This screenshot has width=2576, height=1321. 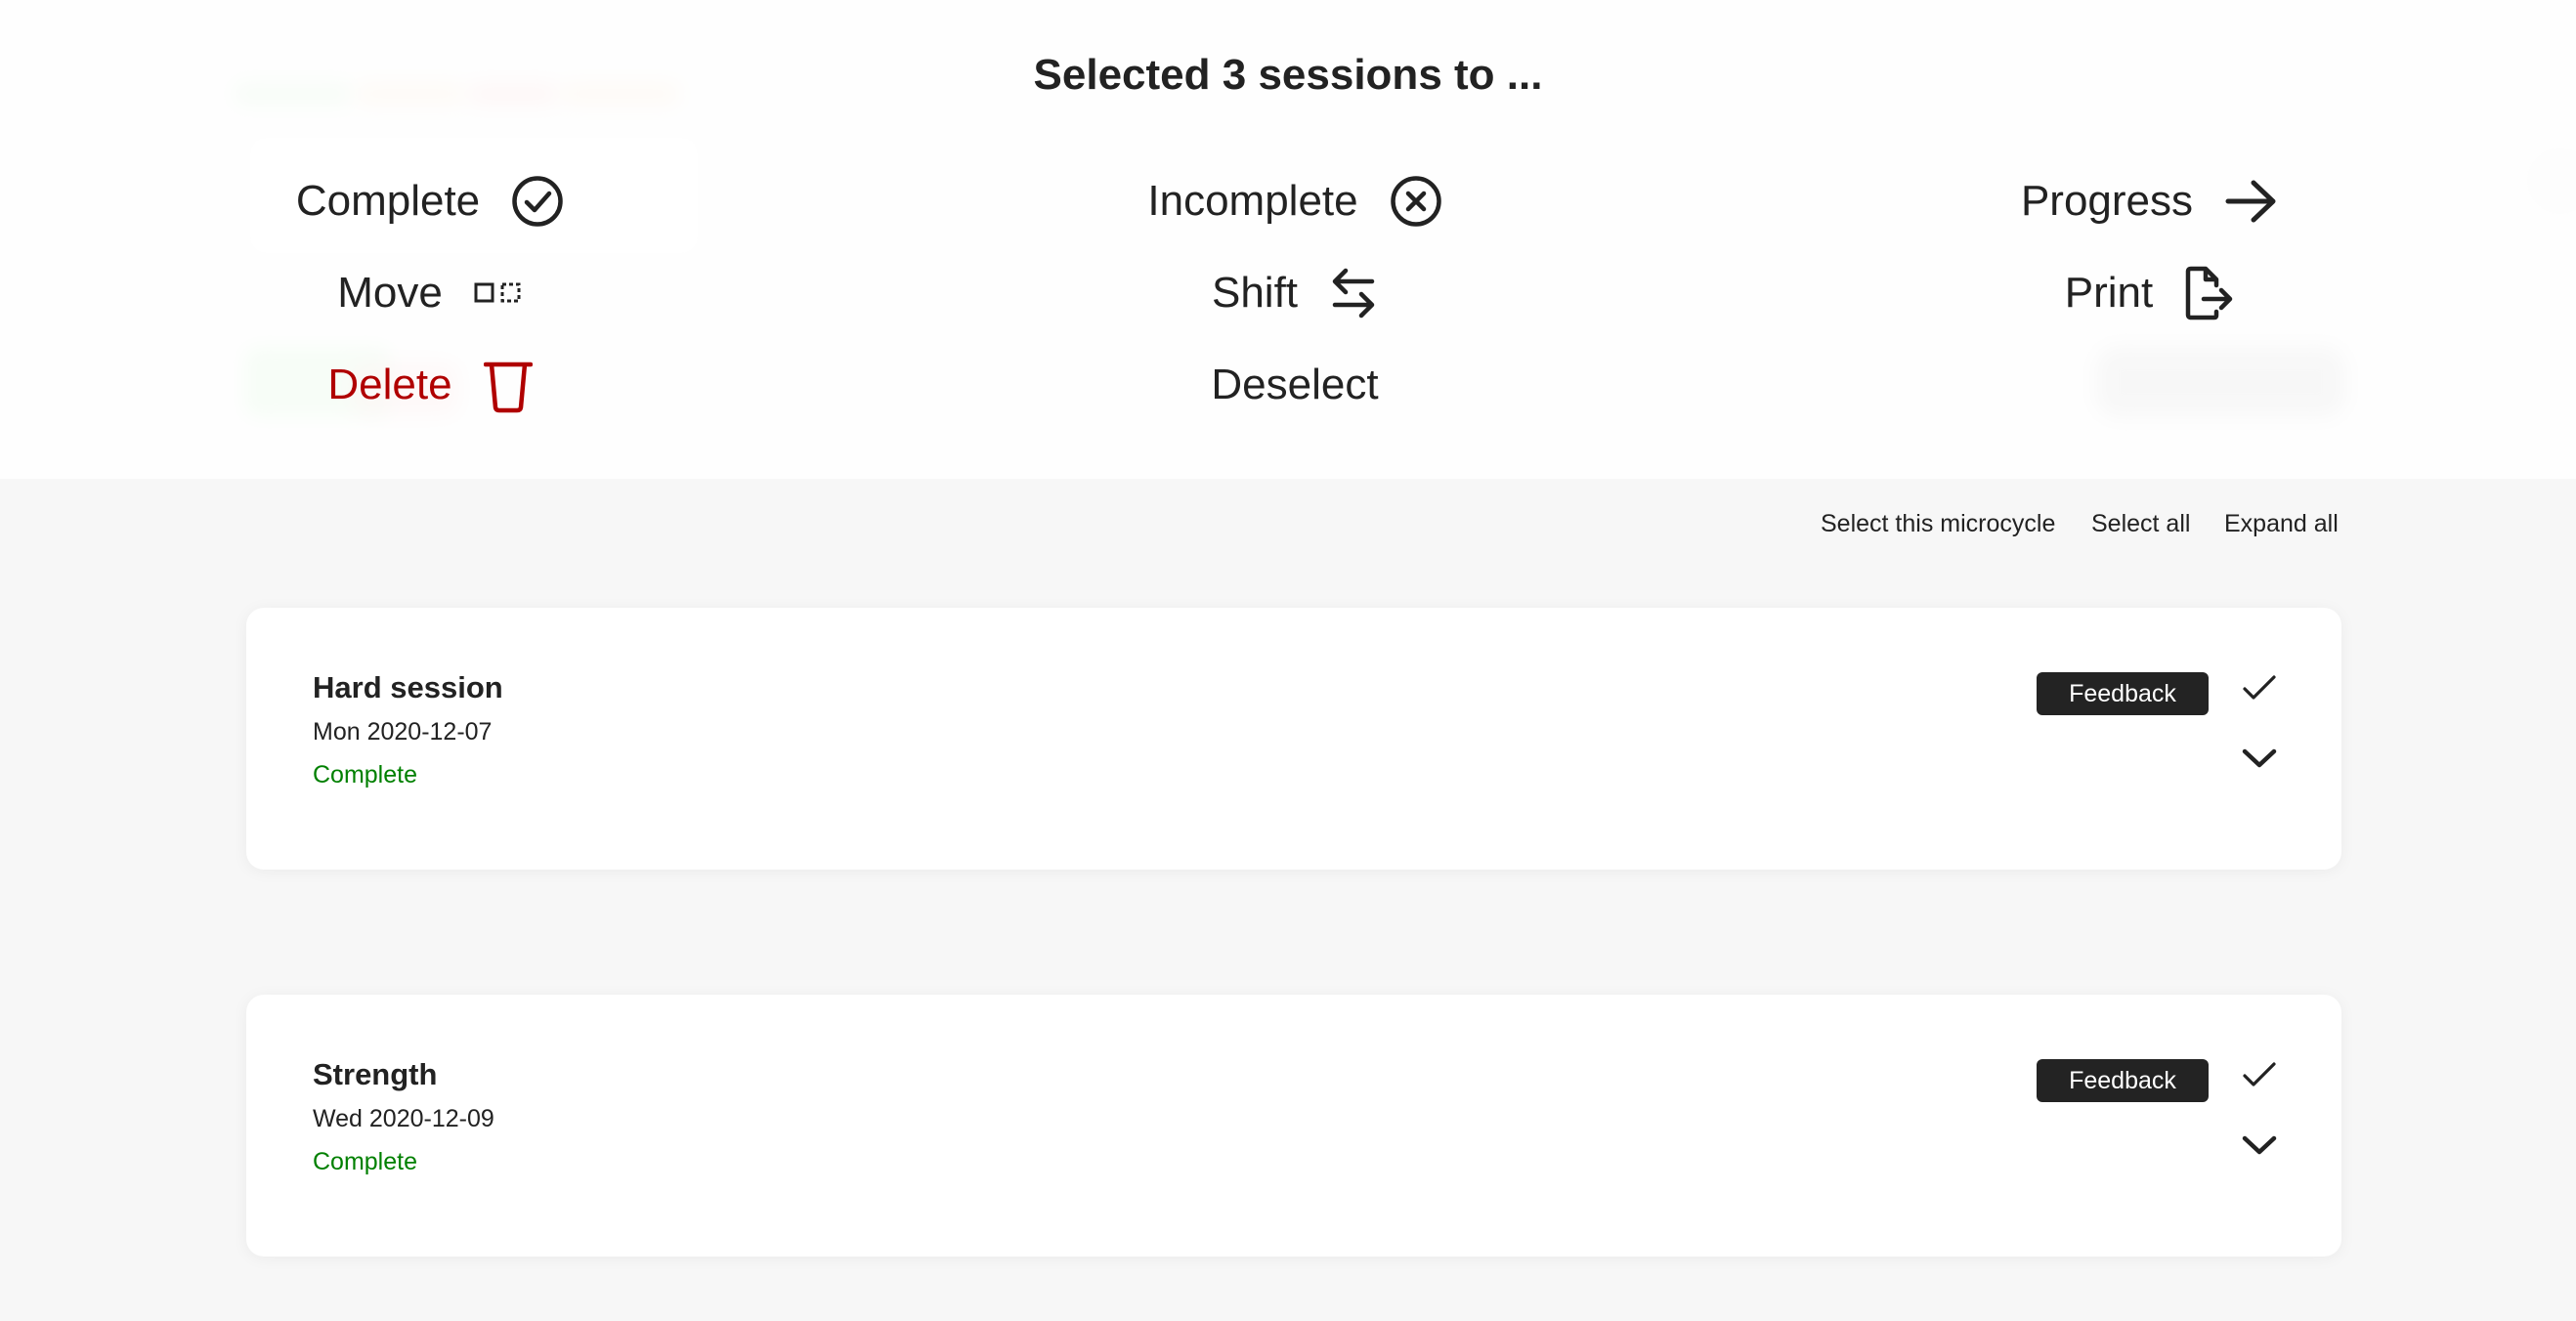 I want to click on complete-action-label: Complete, so click(x=388, y=201).